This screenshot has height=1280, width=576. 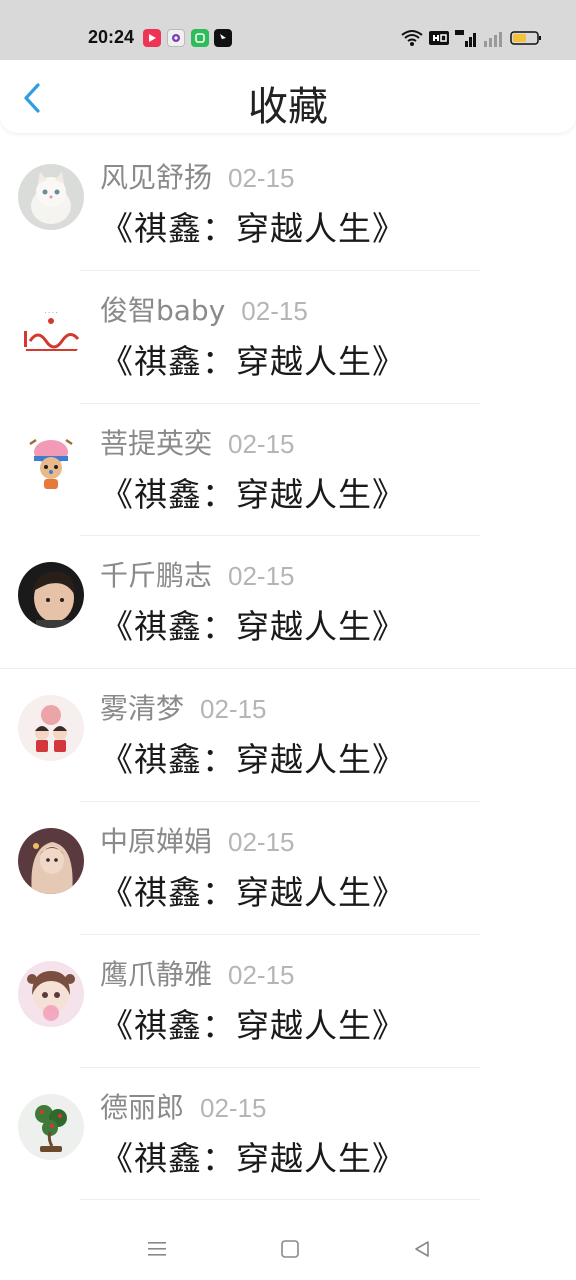 I want to click on home-icon, so click(x=290, y=1249).